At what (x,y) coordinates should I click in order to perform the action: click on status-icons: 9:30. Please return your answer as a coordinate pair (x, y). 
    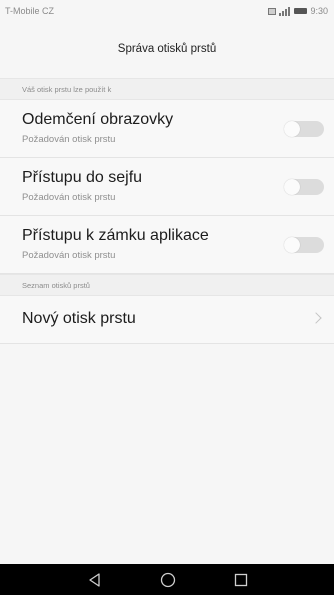
    Looking at the image, I should click on (298, 11).